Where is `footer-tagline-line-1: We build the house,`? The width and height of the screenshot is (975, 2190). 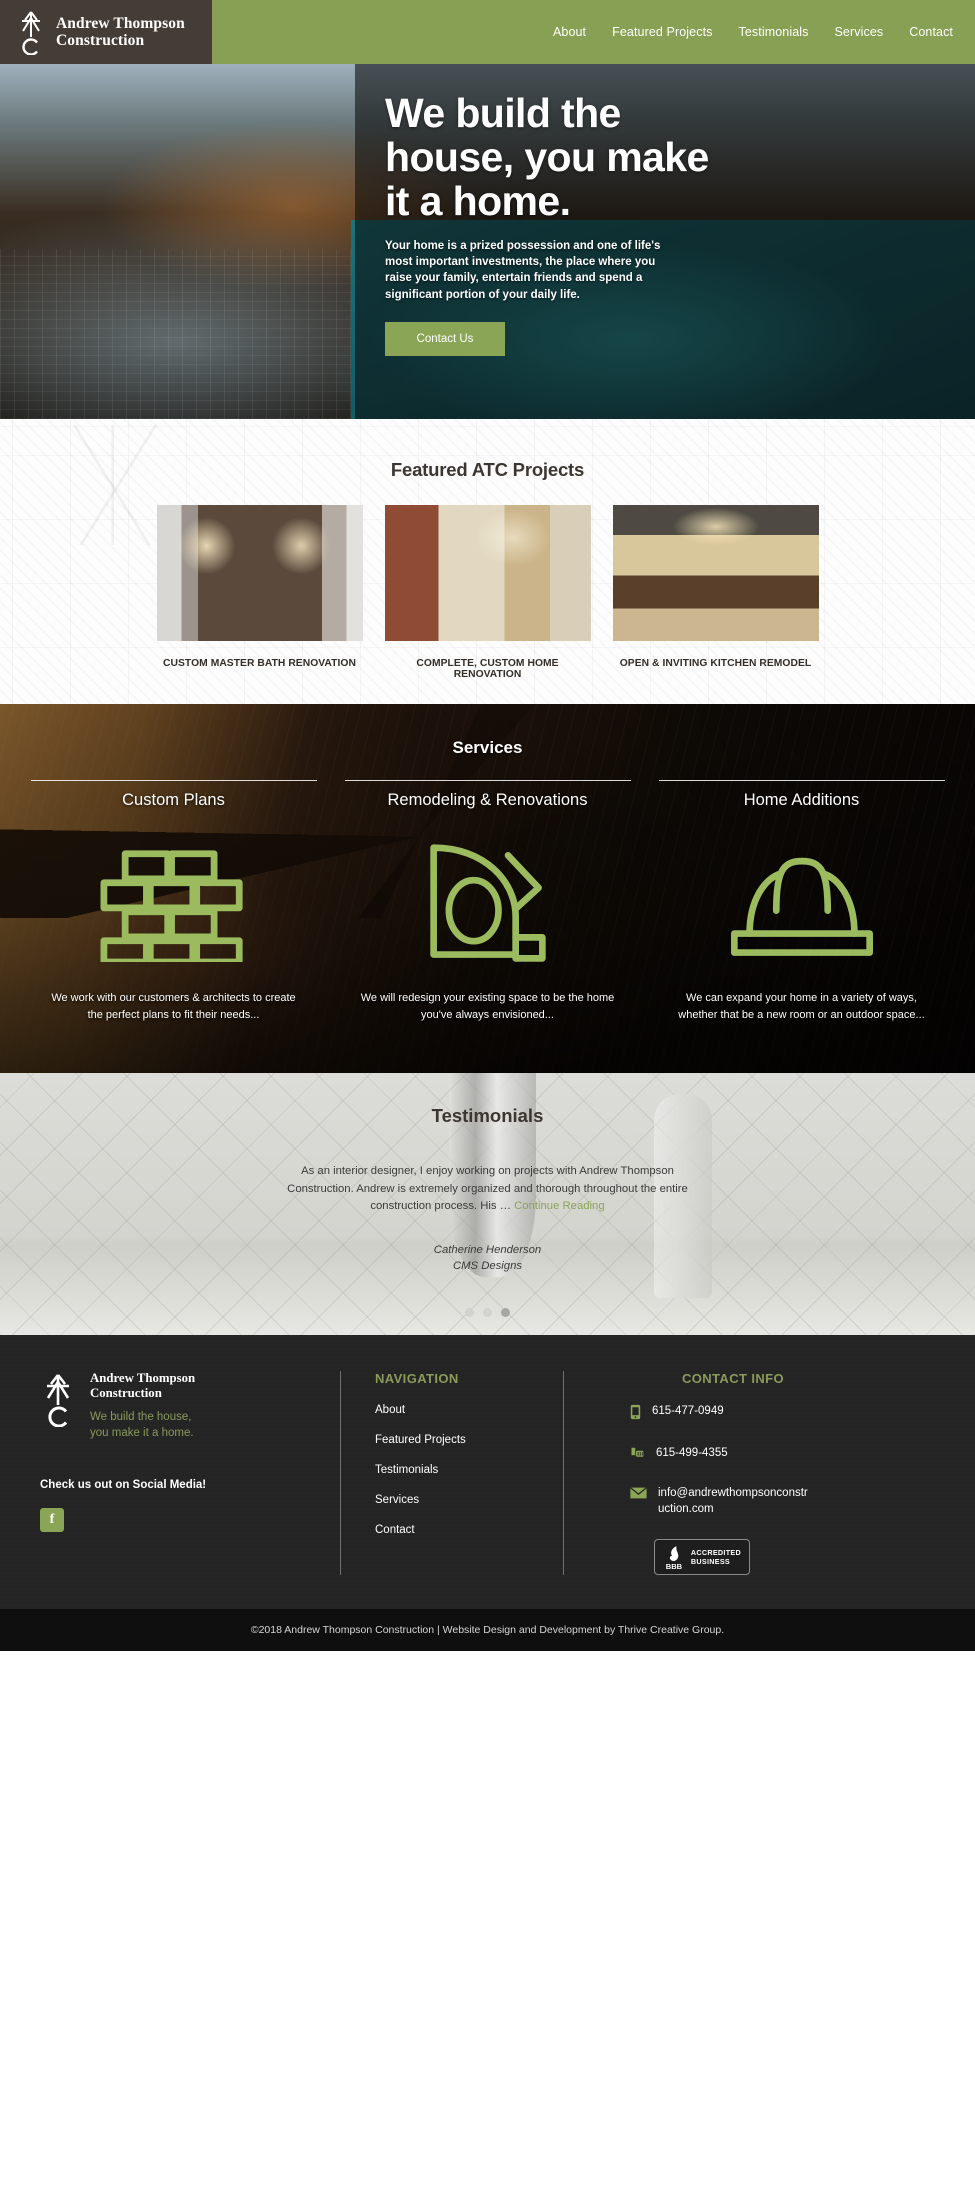
footer-tagline-line-1: We build the house, is located at coordinates (141, 1417).